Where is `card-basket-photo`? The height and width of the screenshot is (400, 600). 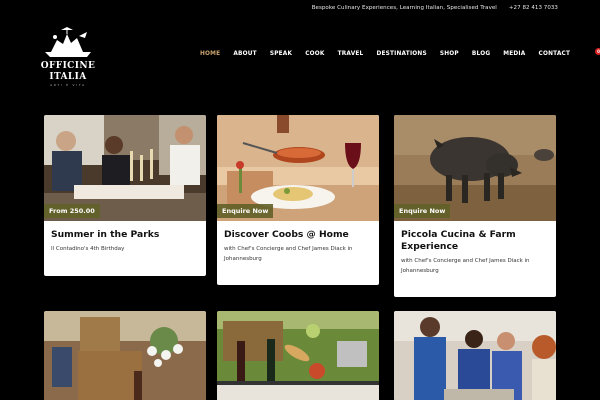
card-basket-photo is located at coordinates (125, 355).